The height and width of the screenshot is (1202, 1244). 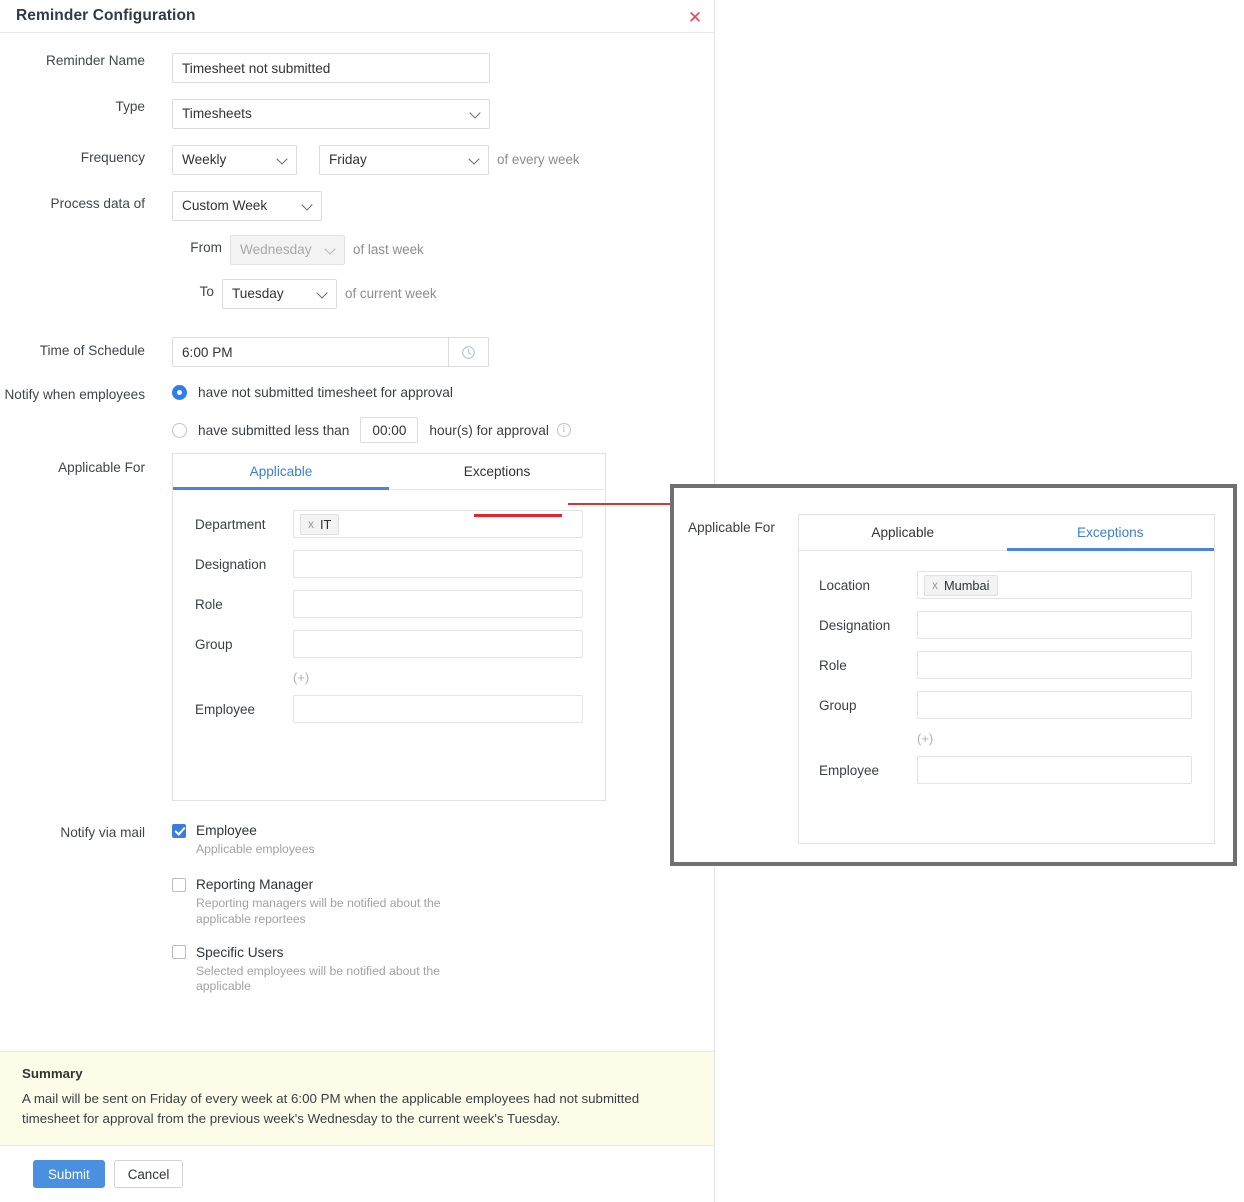 I want to click on submit-button: Submit, so click(x=69, y=1174).